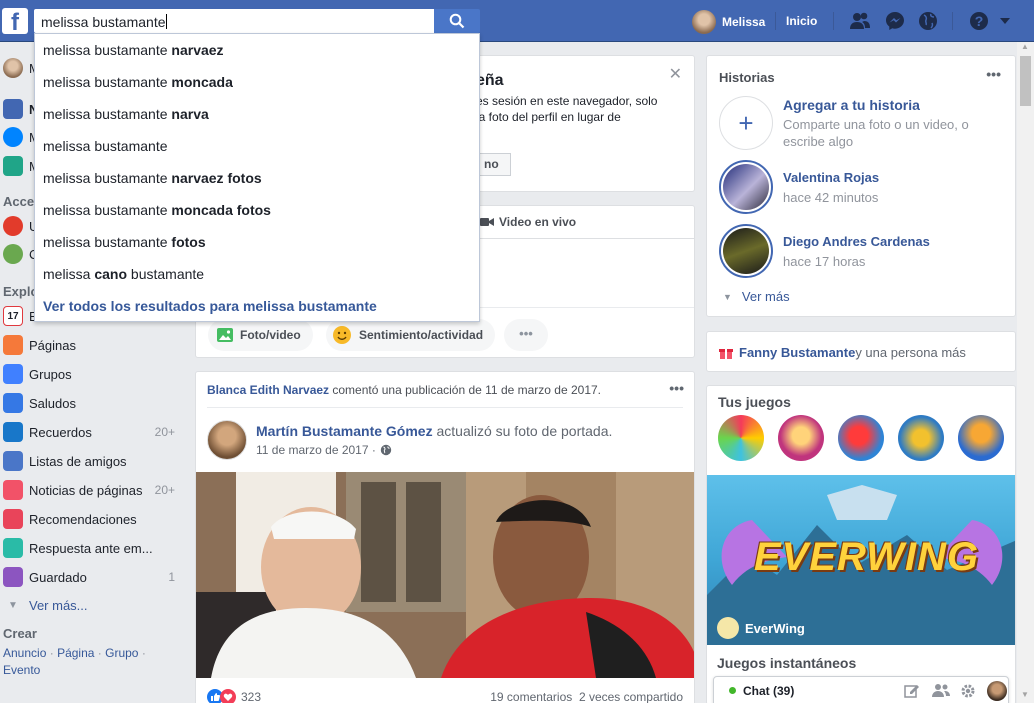 The height and width of the screenshot is (703, 1034). What do you see at coordinates (13, 254) in the screenshot?
I see `tree-icon` at bounding box center [13, 254].